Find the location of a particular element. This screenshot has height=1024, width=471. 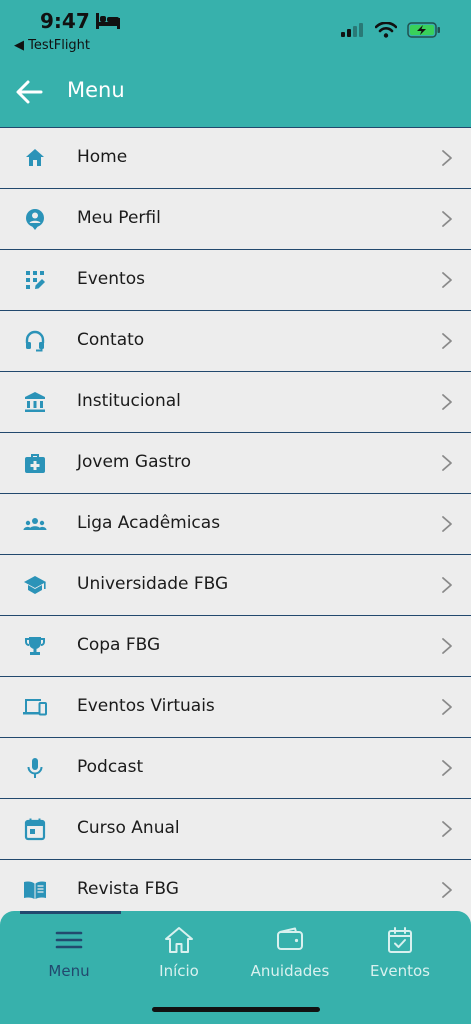

menu-item-eventos: Eventos is located at coordinates (235, 279).